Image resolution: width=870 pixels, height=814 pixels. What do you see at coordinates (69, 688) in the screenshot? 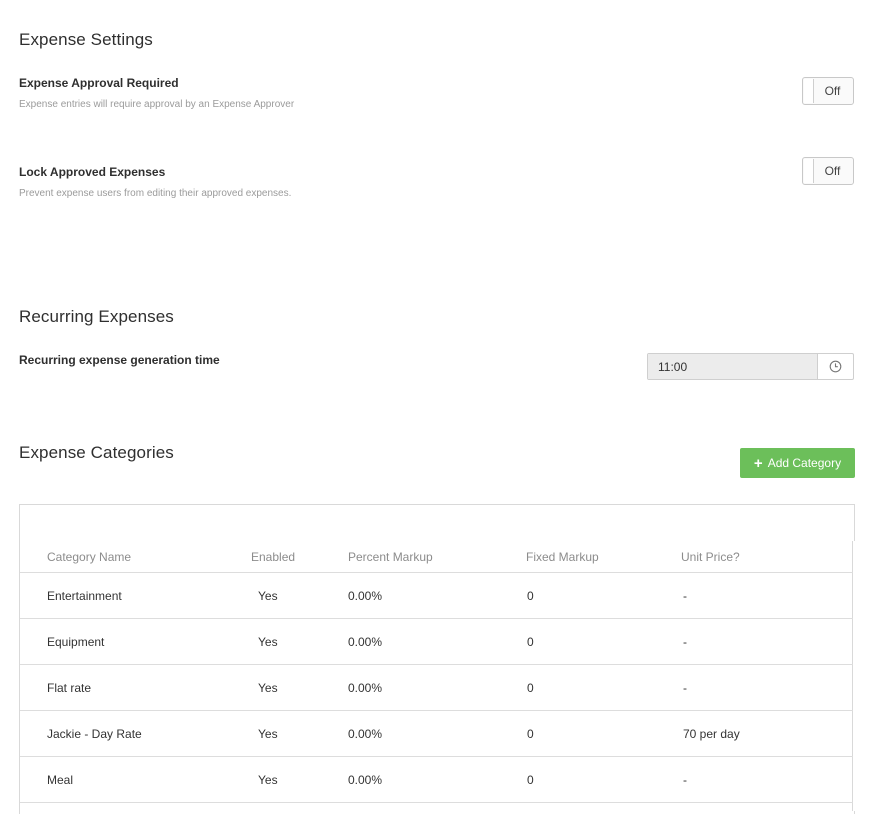
I see `cell-category-name: Flat rate` at bounding box center [69, 688].